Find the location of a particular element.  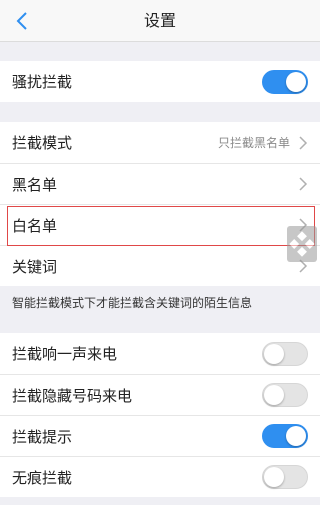

top-bar: 设置 is located at coordinates (160, 21).